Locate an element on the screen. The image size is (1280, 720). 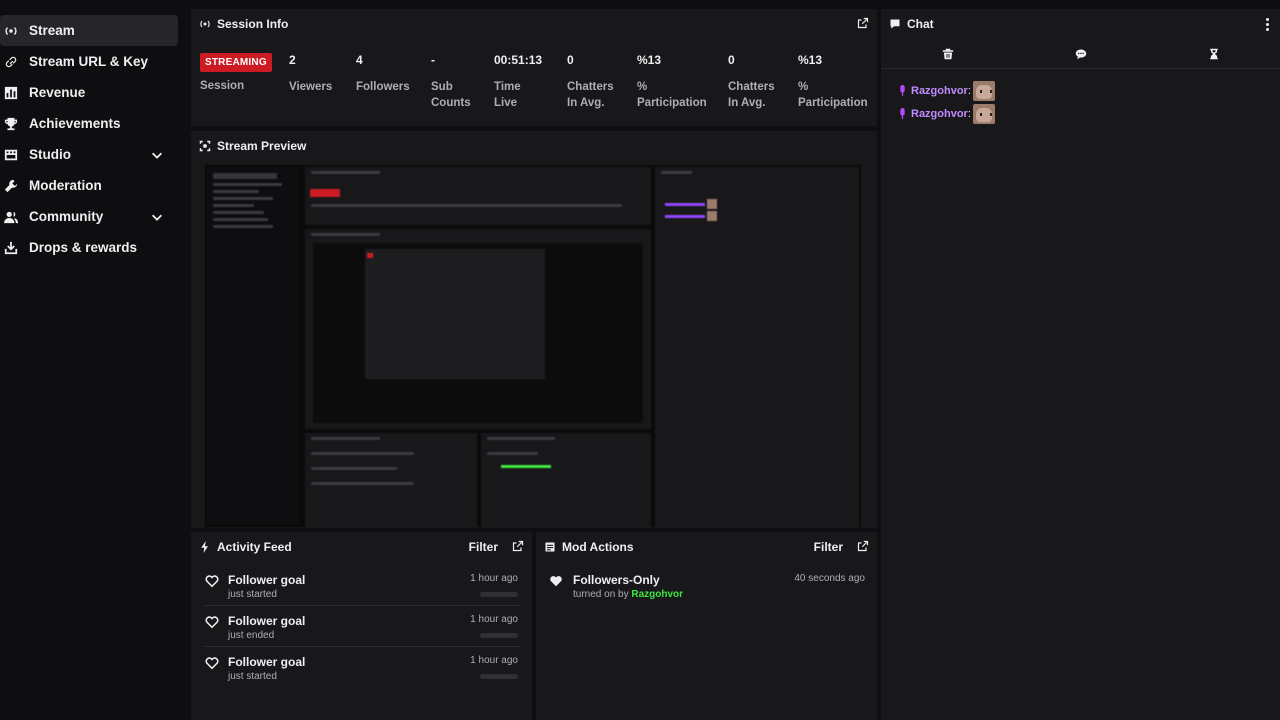
chat-bubble-icon is located at coordinates (1080, 54).